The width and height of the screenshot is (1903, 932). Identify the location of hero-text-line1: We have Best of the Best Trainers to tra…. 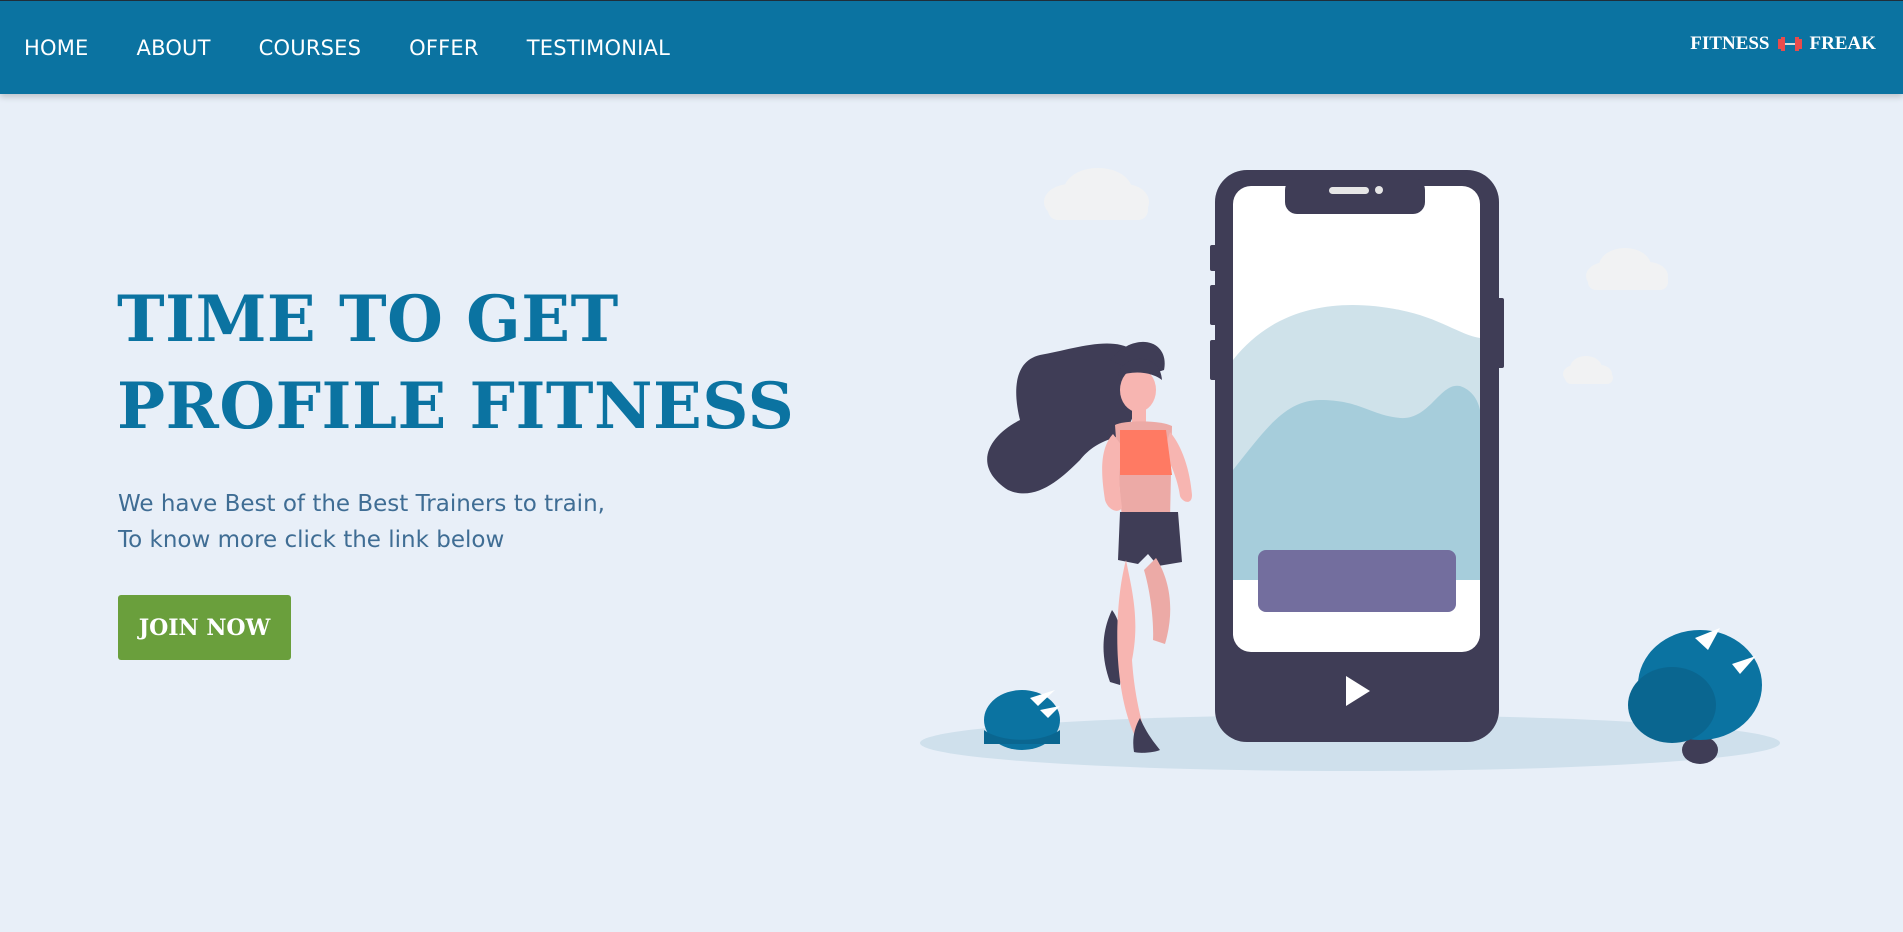
(361, 504).